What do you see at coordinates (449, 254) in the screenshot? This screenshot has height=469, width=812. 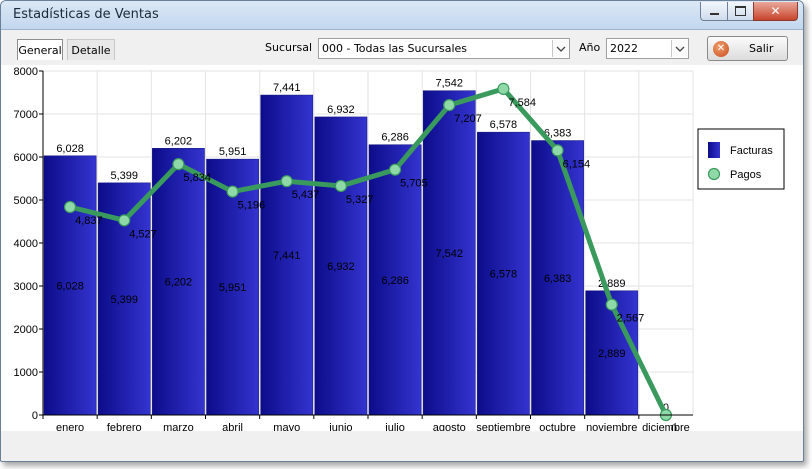 I see `bar-mid-label: 7,542` at bounding box center [449, 254].